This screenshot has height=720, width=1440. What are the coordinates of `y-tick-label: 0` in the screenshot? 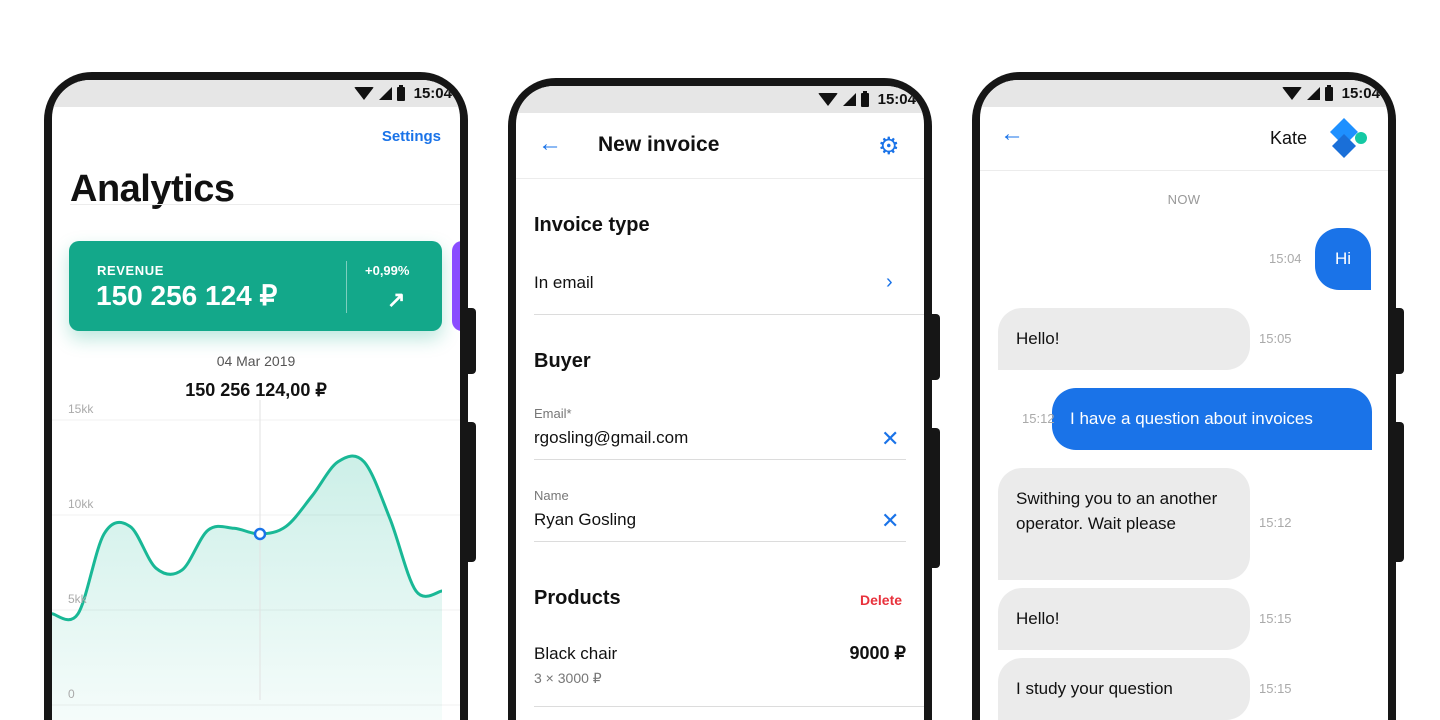 It's located at (71, 694).